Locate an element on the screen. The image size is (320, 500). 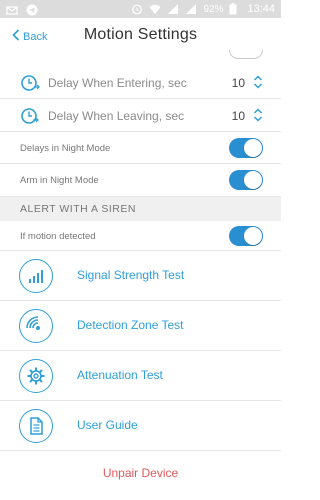
battery-percent: 92% is located at coordinates (213, 9).